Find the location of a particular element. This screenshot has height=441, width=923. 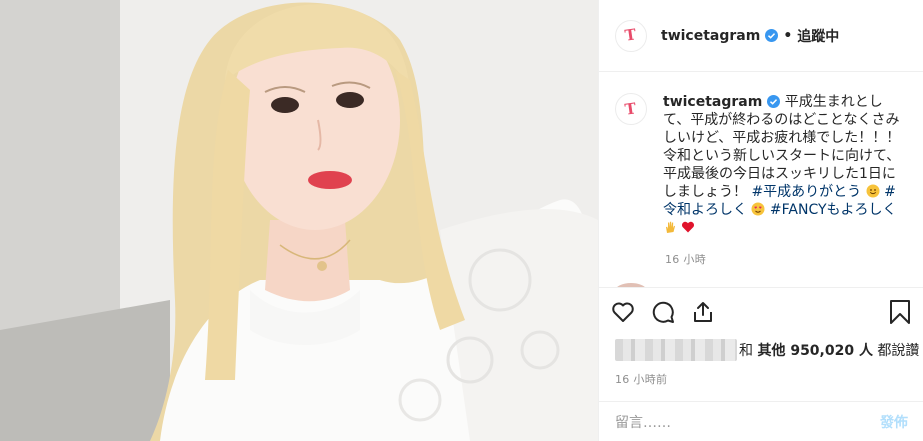

profile-avatar: T is located at coordinates (631, 35).